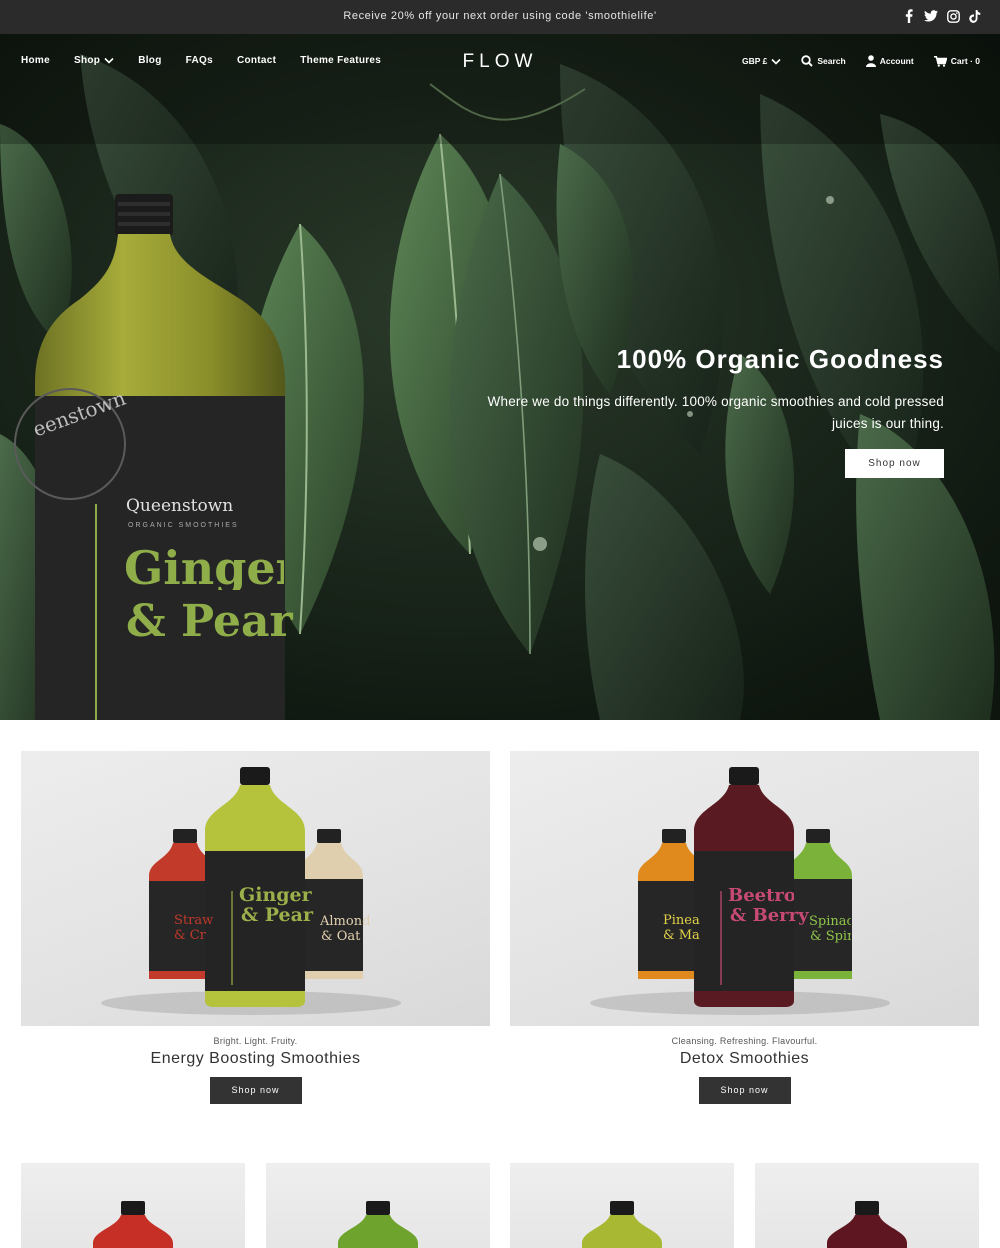 This screenshot has height=1248, width=1000. What do you see at coordinates (345, 921) in the screenshot?
I see `bottle-flavor-1: Almond` at bounding box center [345, 921].